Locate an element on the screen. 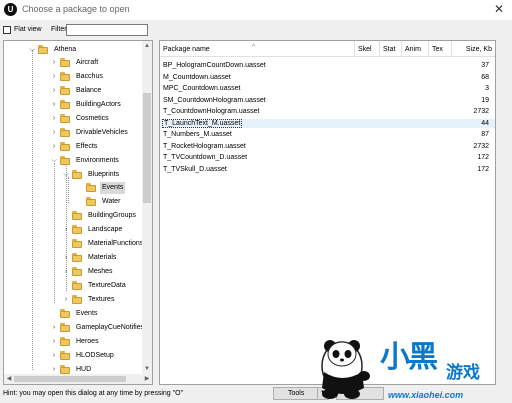  tree-item-label: Heroes is located at coordinates (87, 341).